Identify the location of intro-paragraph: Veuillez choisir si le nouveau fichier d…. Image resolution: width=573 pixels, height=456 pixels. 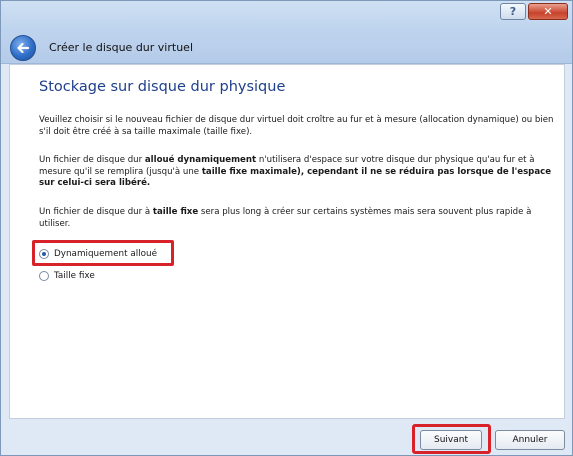
(296, 126).